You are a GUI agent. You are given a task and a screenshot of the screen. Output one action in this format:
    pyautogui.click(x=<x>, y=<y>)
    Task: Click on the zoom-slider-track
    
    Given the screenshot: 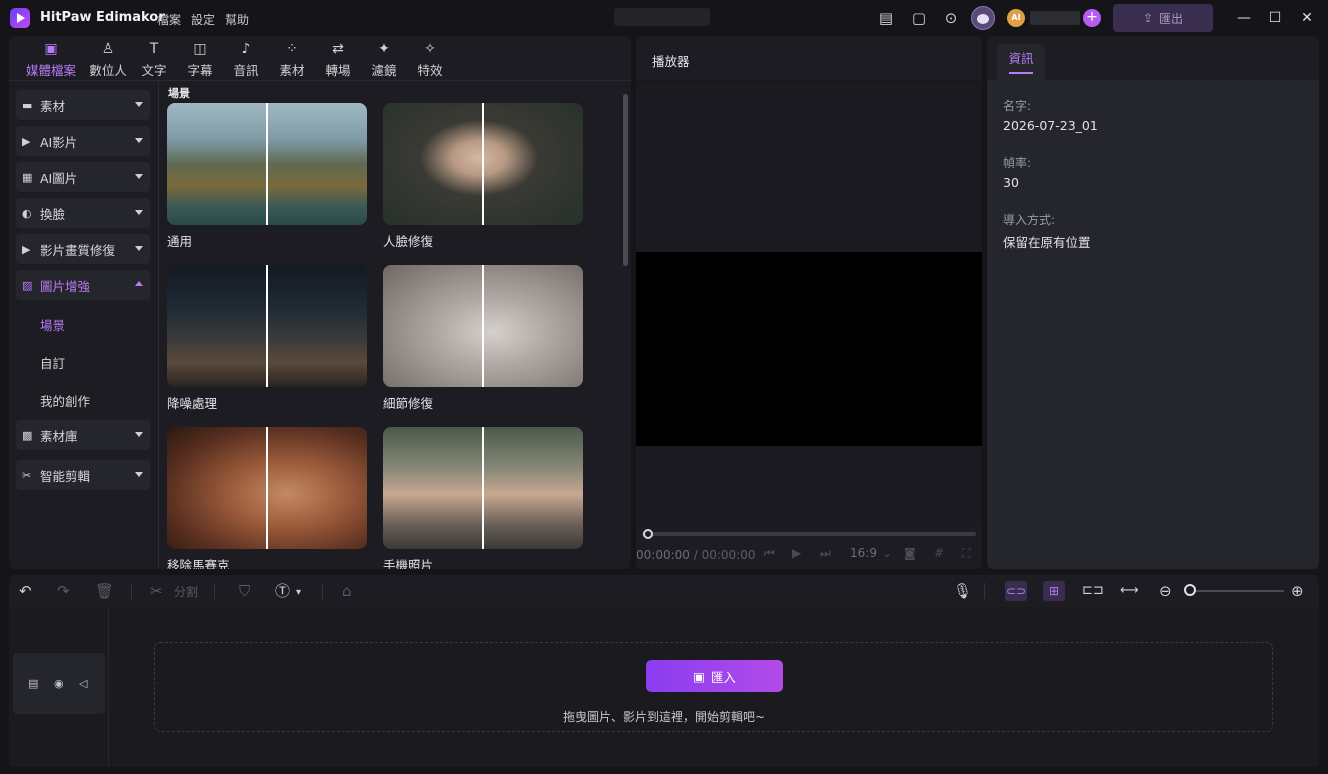 What is the action you would take?
    pyautogui.click(x=1237, y=591)
    